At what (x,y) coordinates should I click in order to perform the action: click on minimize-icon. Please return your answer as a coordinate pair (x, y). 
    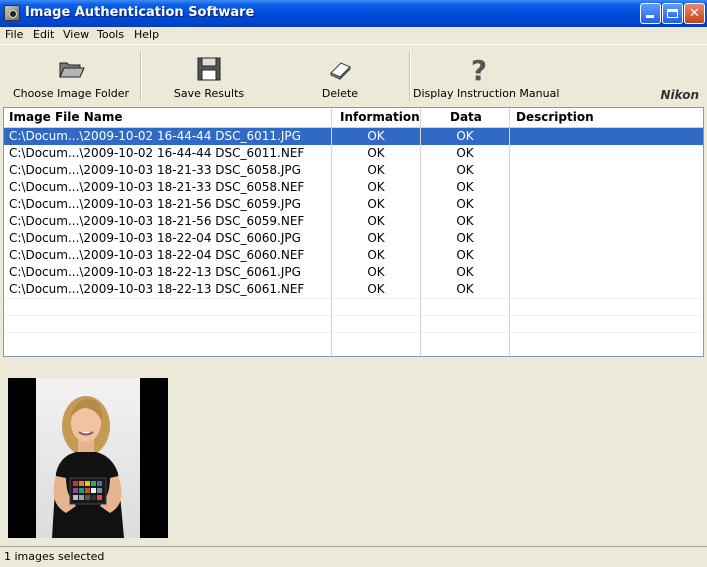
    Looking at the image, I should click on (650, 16).